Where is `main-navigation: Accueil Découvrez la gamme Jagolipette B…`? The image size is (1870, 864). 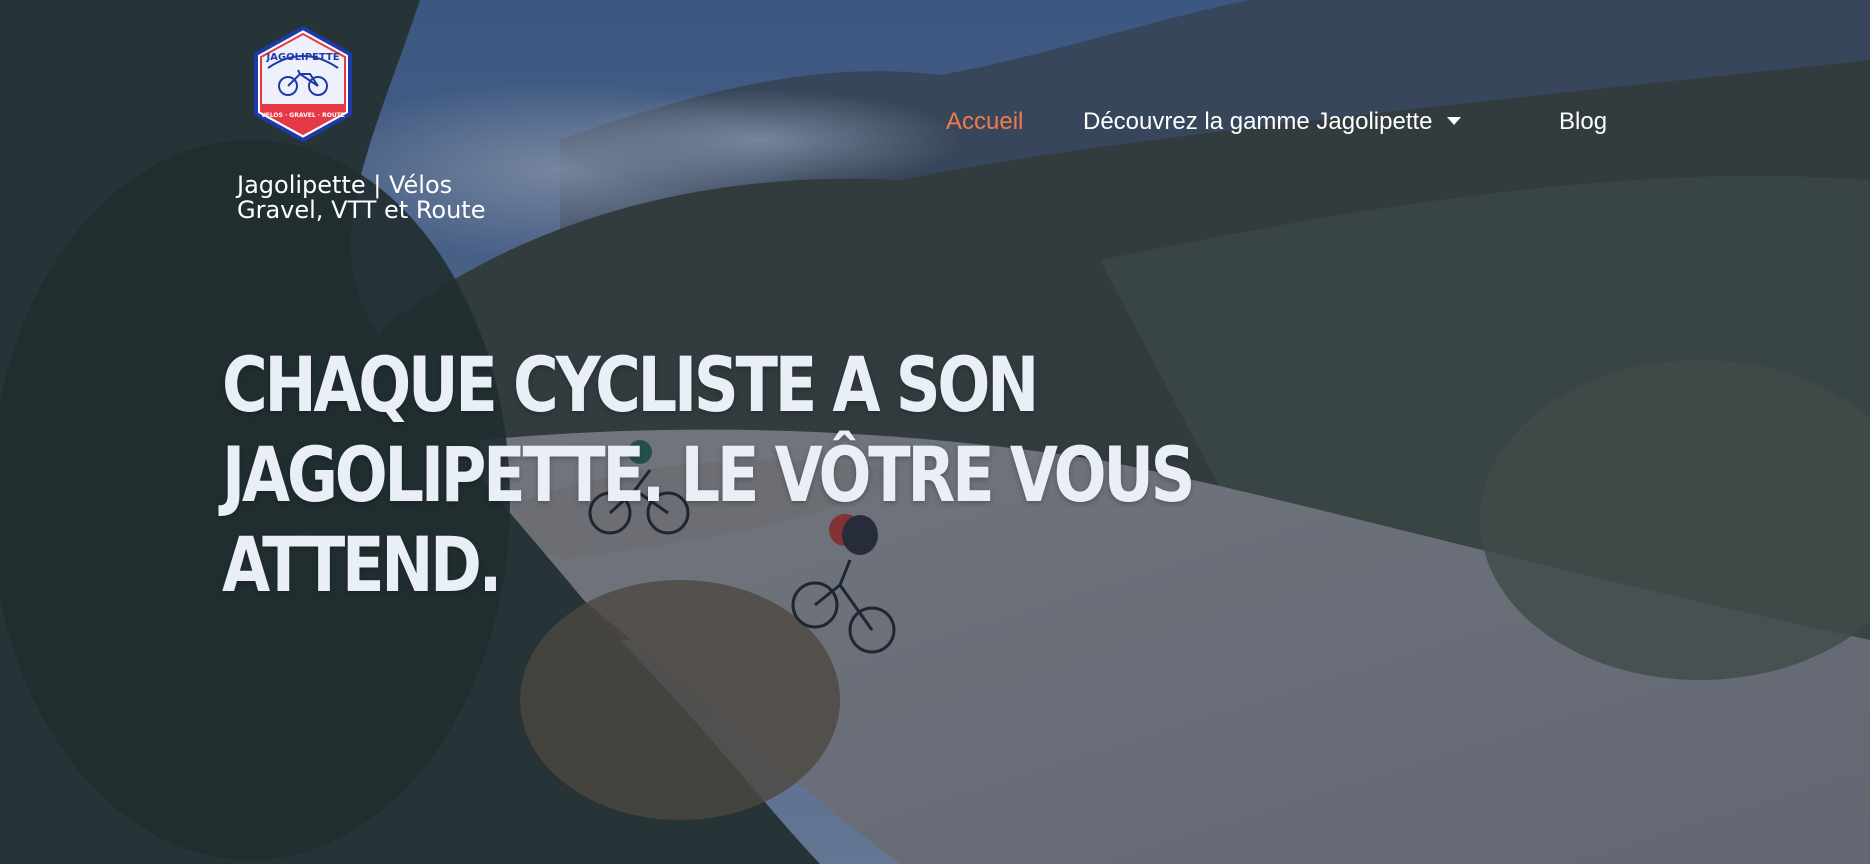 main-navigation: Accueil Découvrez la gamme Jagolipette B… is located at coordinates (935, 122).